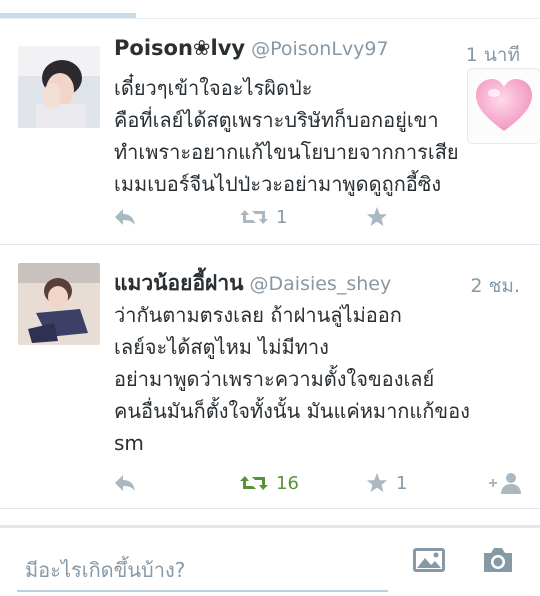 The height and width of the screenshot is (596, 540). I want to click on retweet-button: 16, so click(269, 483).